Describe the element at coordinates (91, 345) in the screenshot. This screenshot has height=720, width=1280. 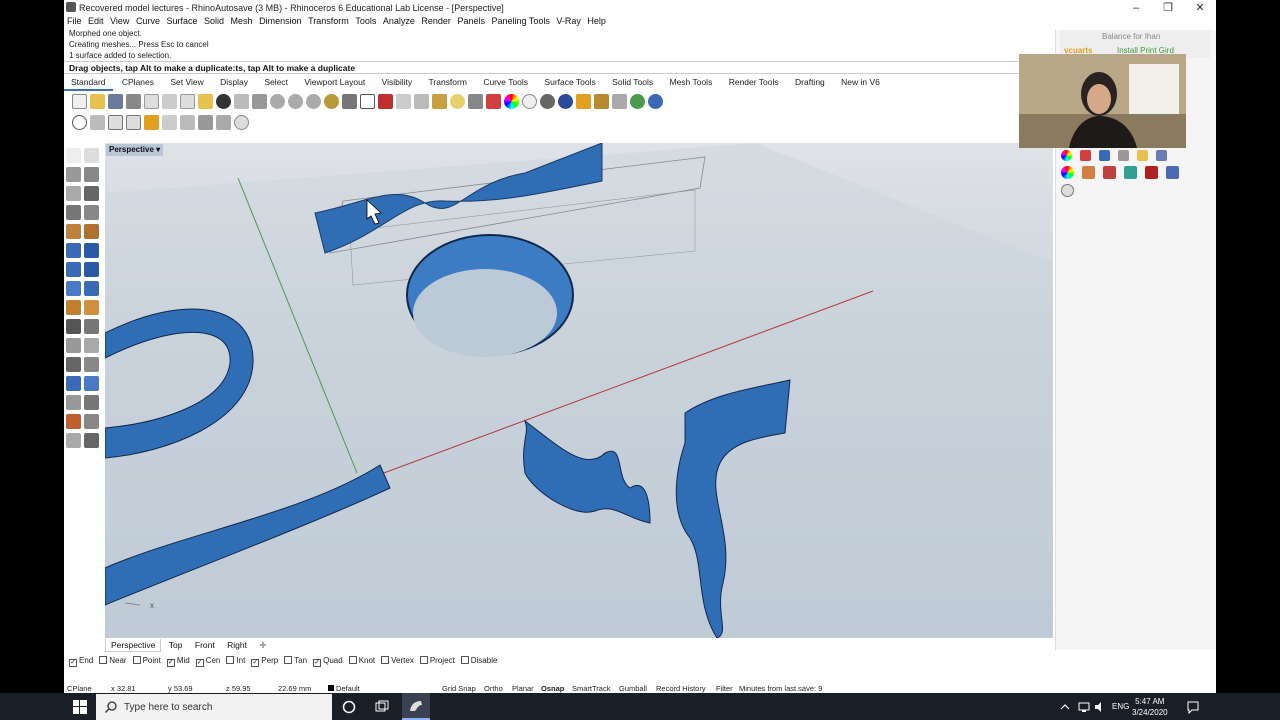
I see `mirror-tool-icon` at that location.